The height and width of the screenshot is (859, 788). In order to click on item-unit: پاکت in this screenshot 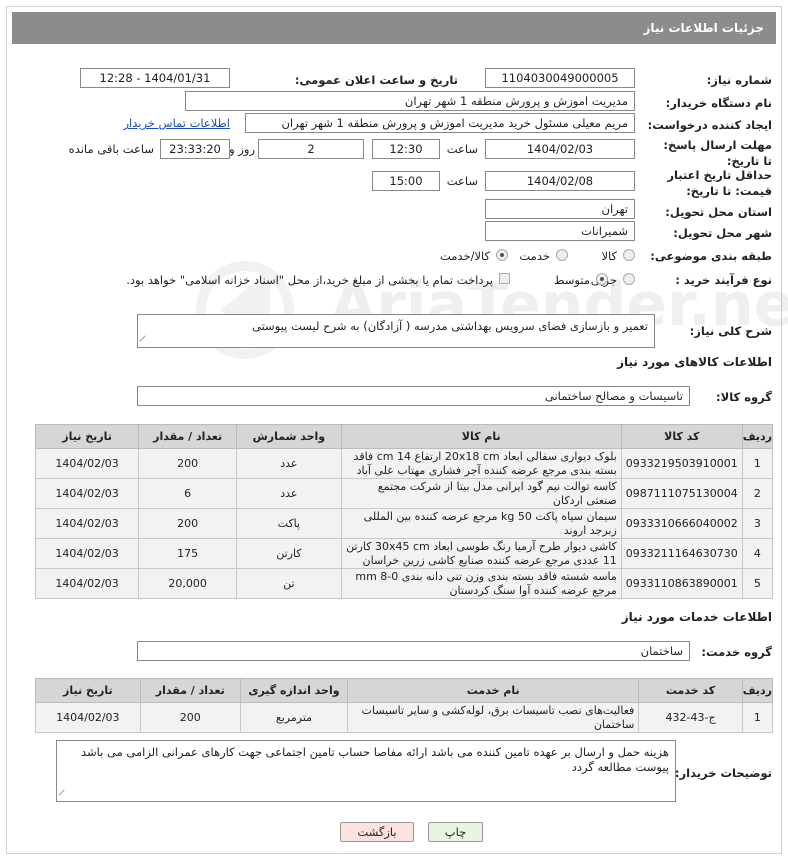, I will do `click(289, 523)`.